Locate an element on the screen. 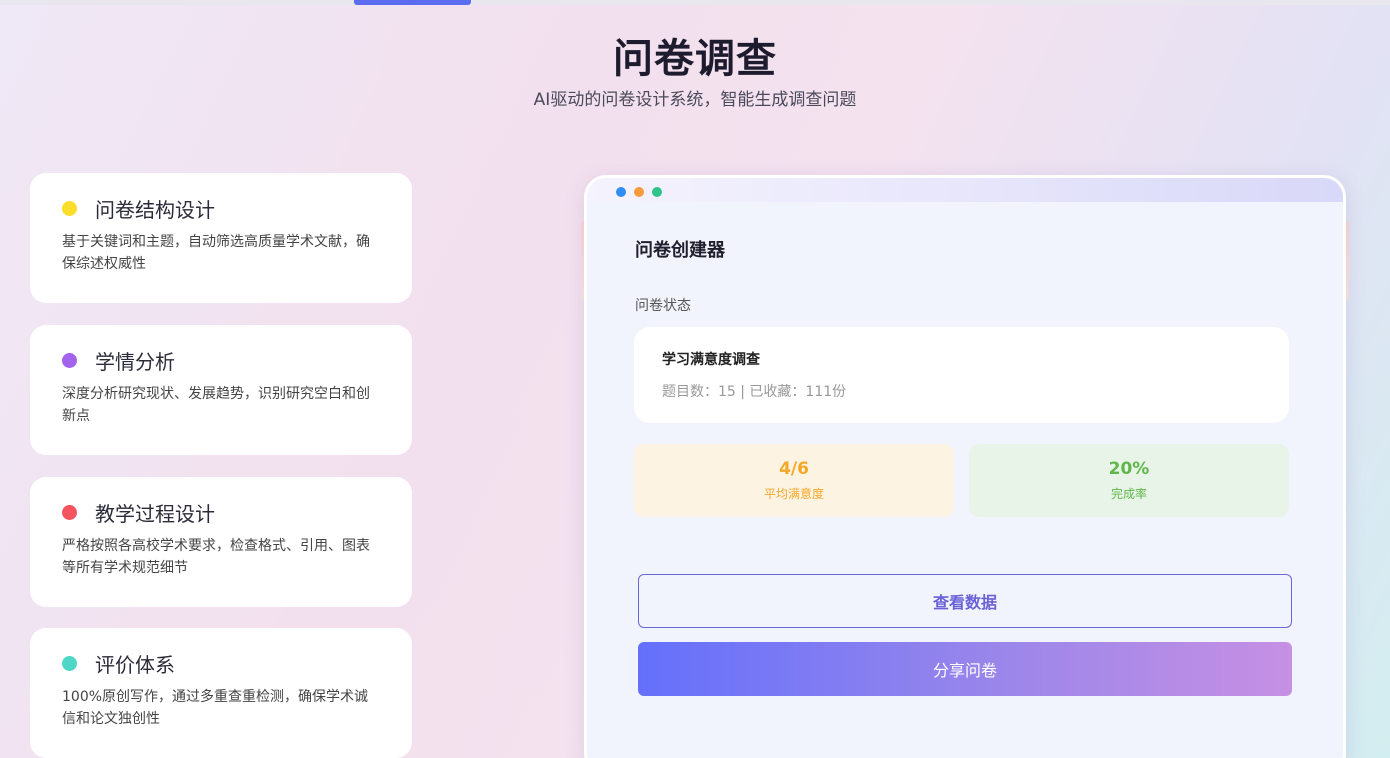  window-titlebar is located at coordinates (965, 190).